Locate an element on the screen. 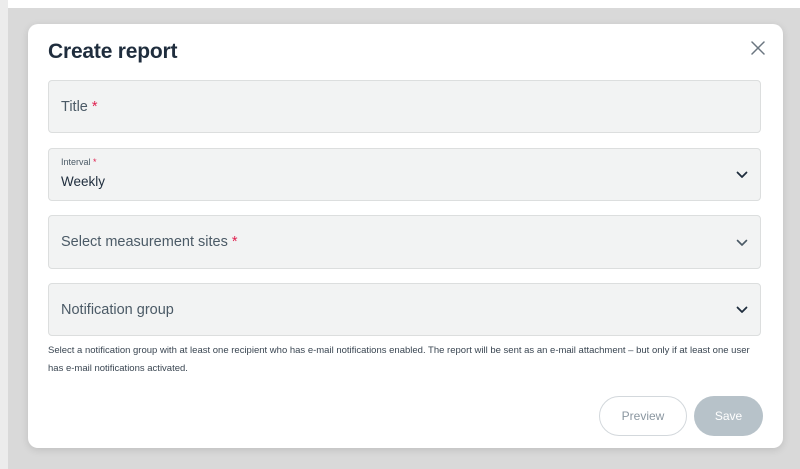  backdrop-left is located at coordinates (4, 234).